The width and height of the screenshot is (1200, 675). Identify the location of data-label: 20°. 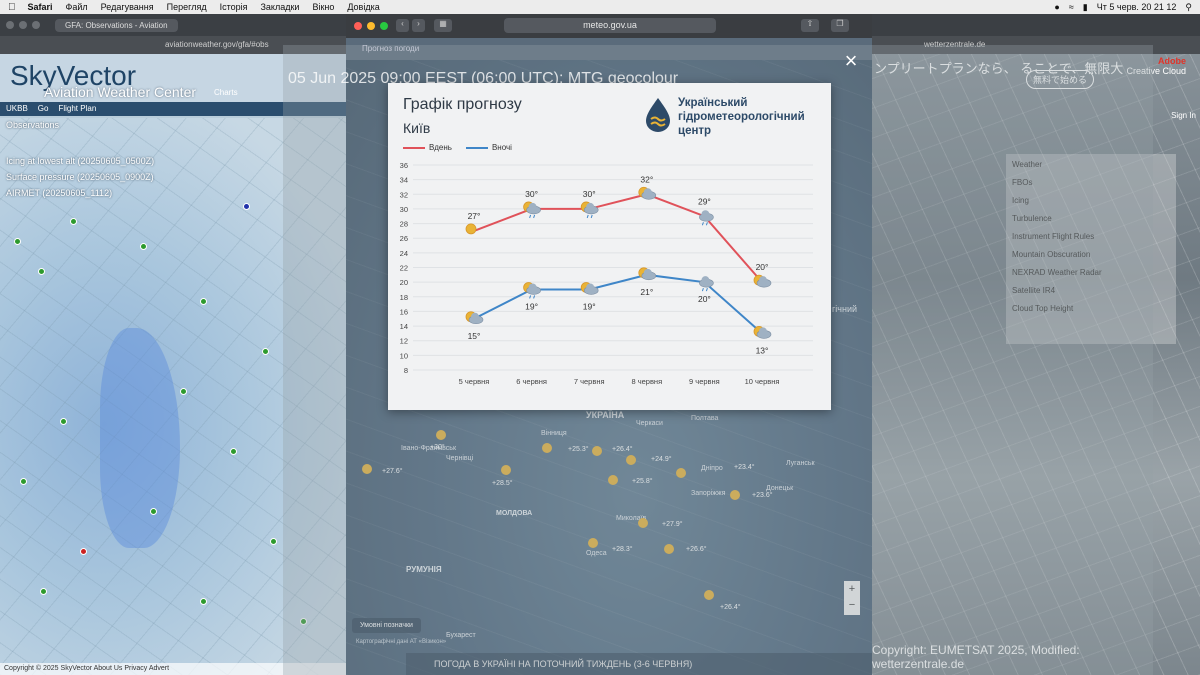
(704, 299).